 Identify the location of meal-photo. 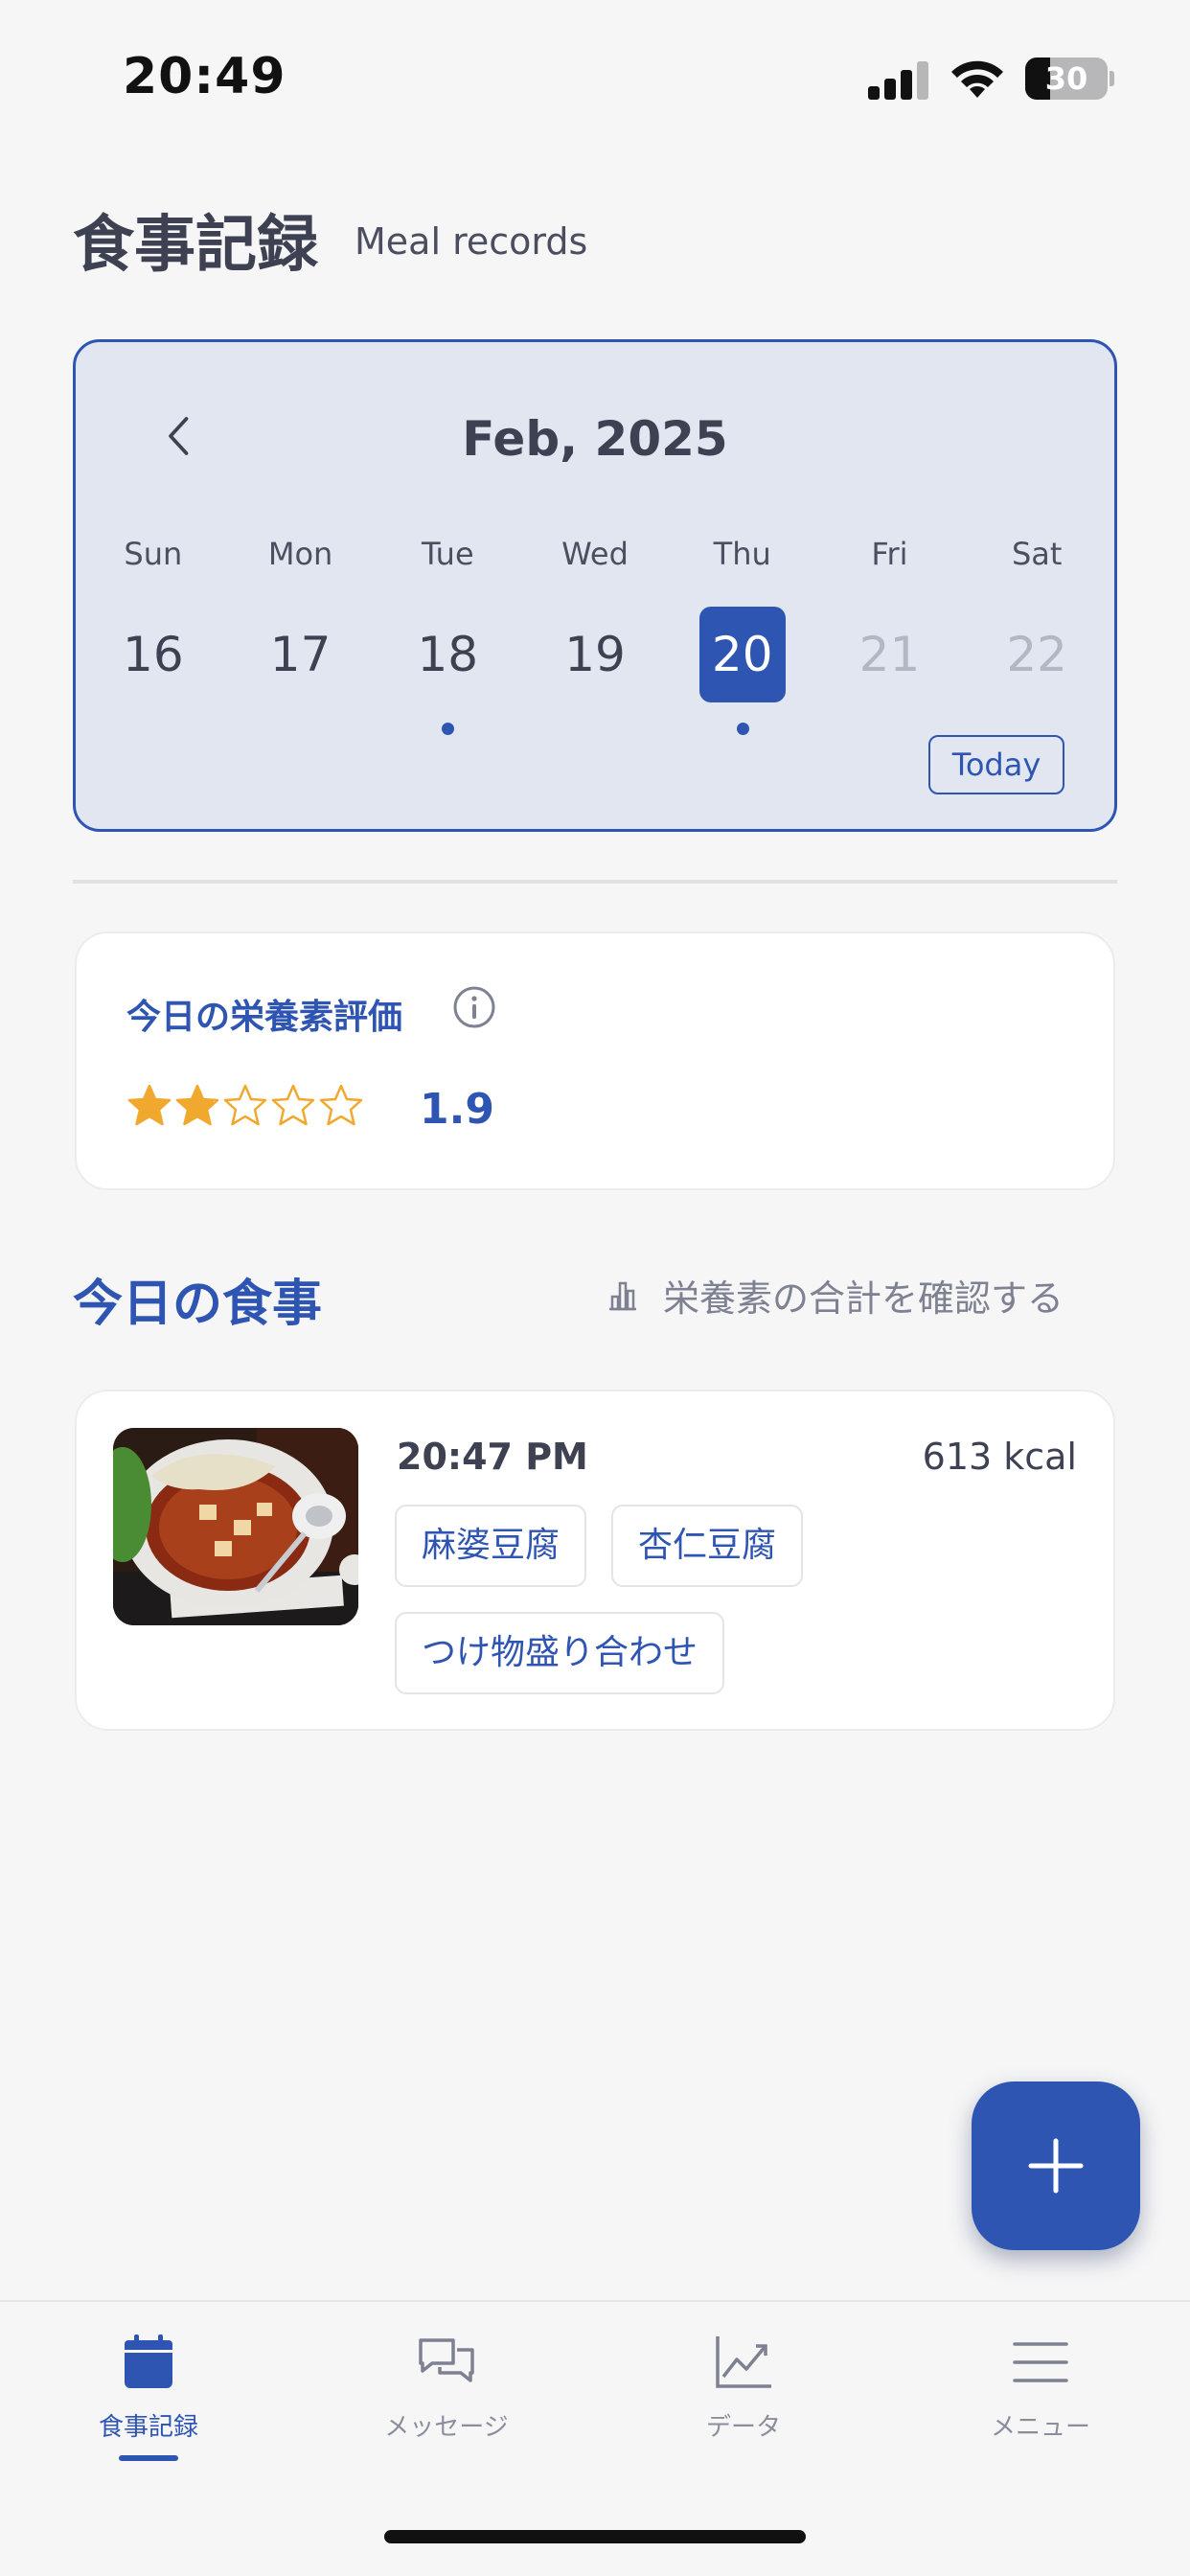
(236, 1526).